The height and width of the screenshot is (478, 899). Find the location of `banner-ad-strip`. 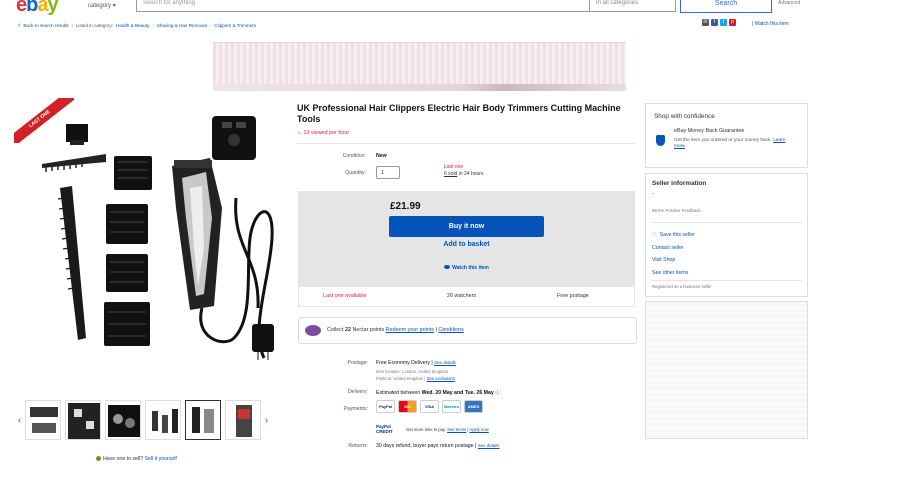

banner-ad-strip is located at coordinates (419, 87).